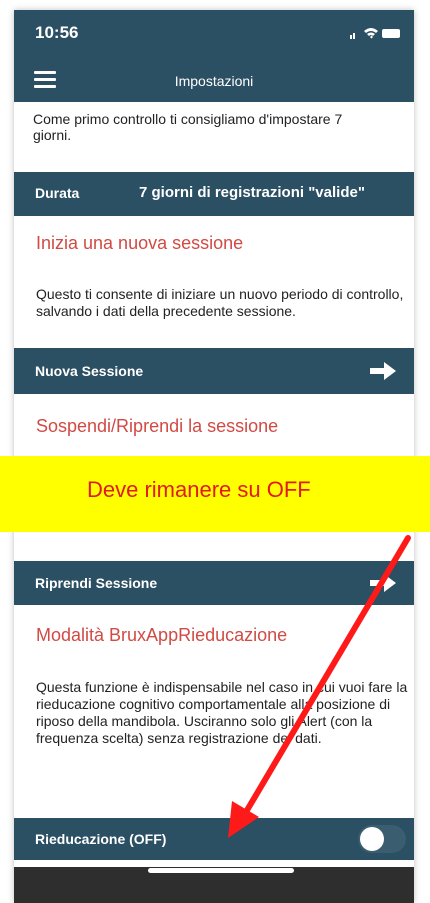  Describe the element at coordinates (199, 489) in the screenshot. I see `annotation-text: Deve rimanere su OFF` at that location.